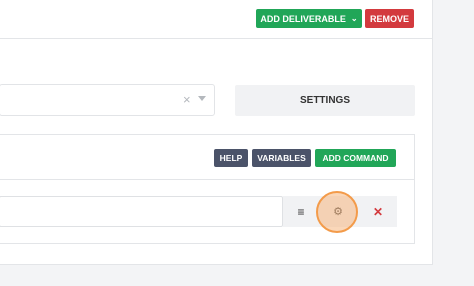 This screenshot has width=474, height=286. What do you see at coordinates (107, 100) in the screenshot?
I see `target-select: ×` at bounding box center [107, 100].